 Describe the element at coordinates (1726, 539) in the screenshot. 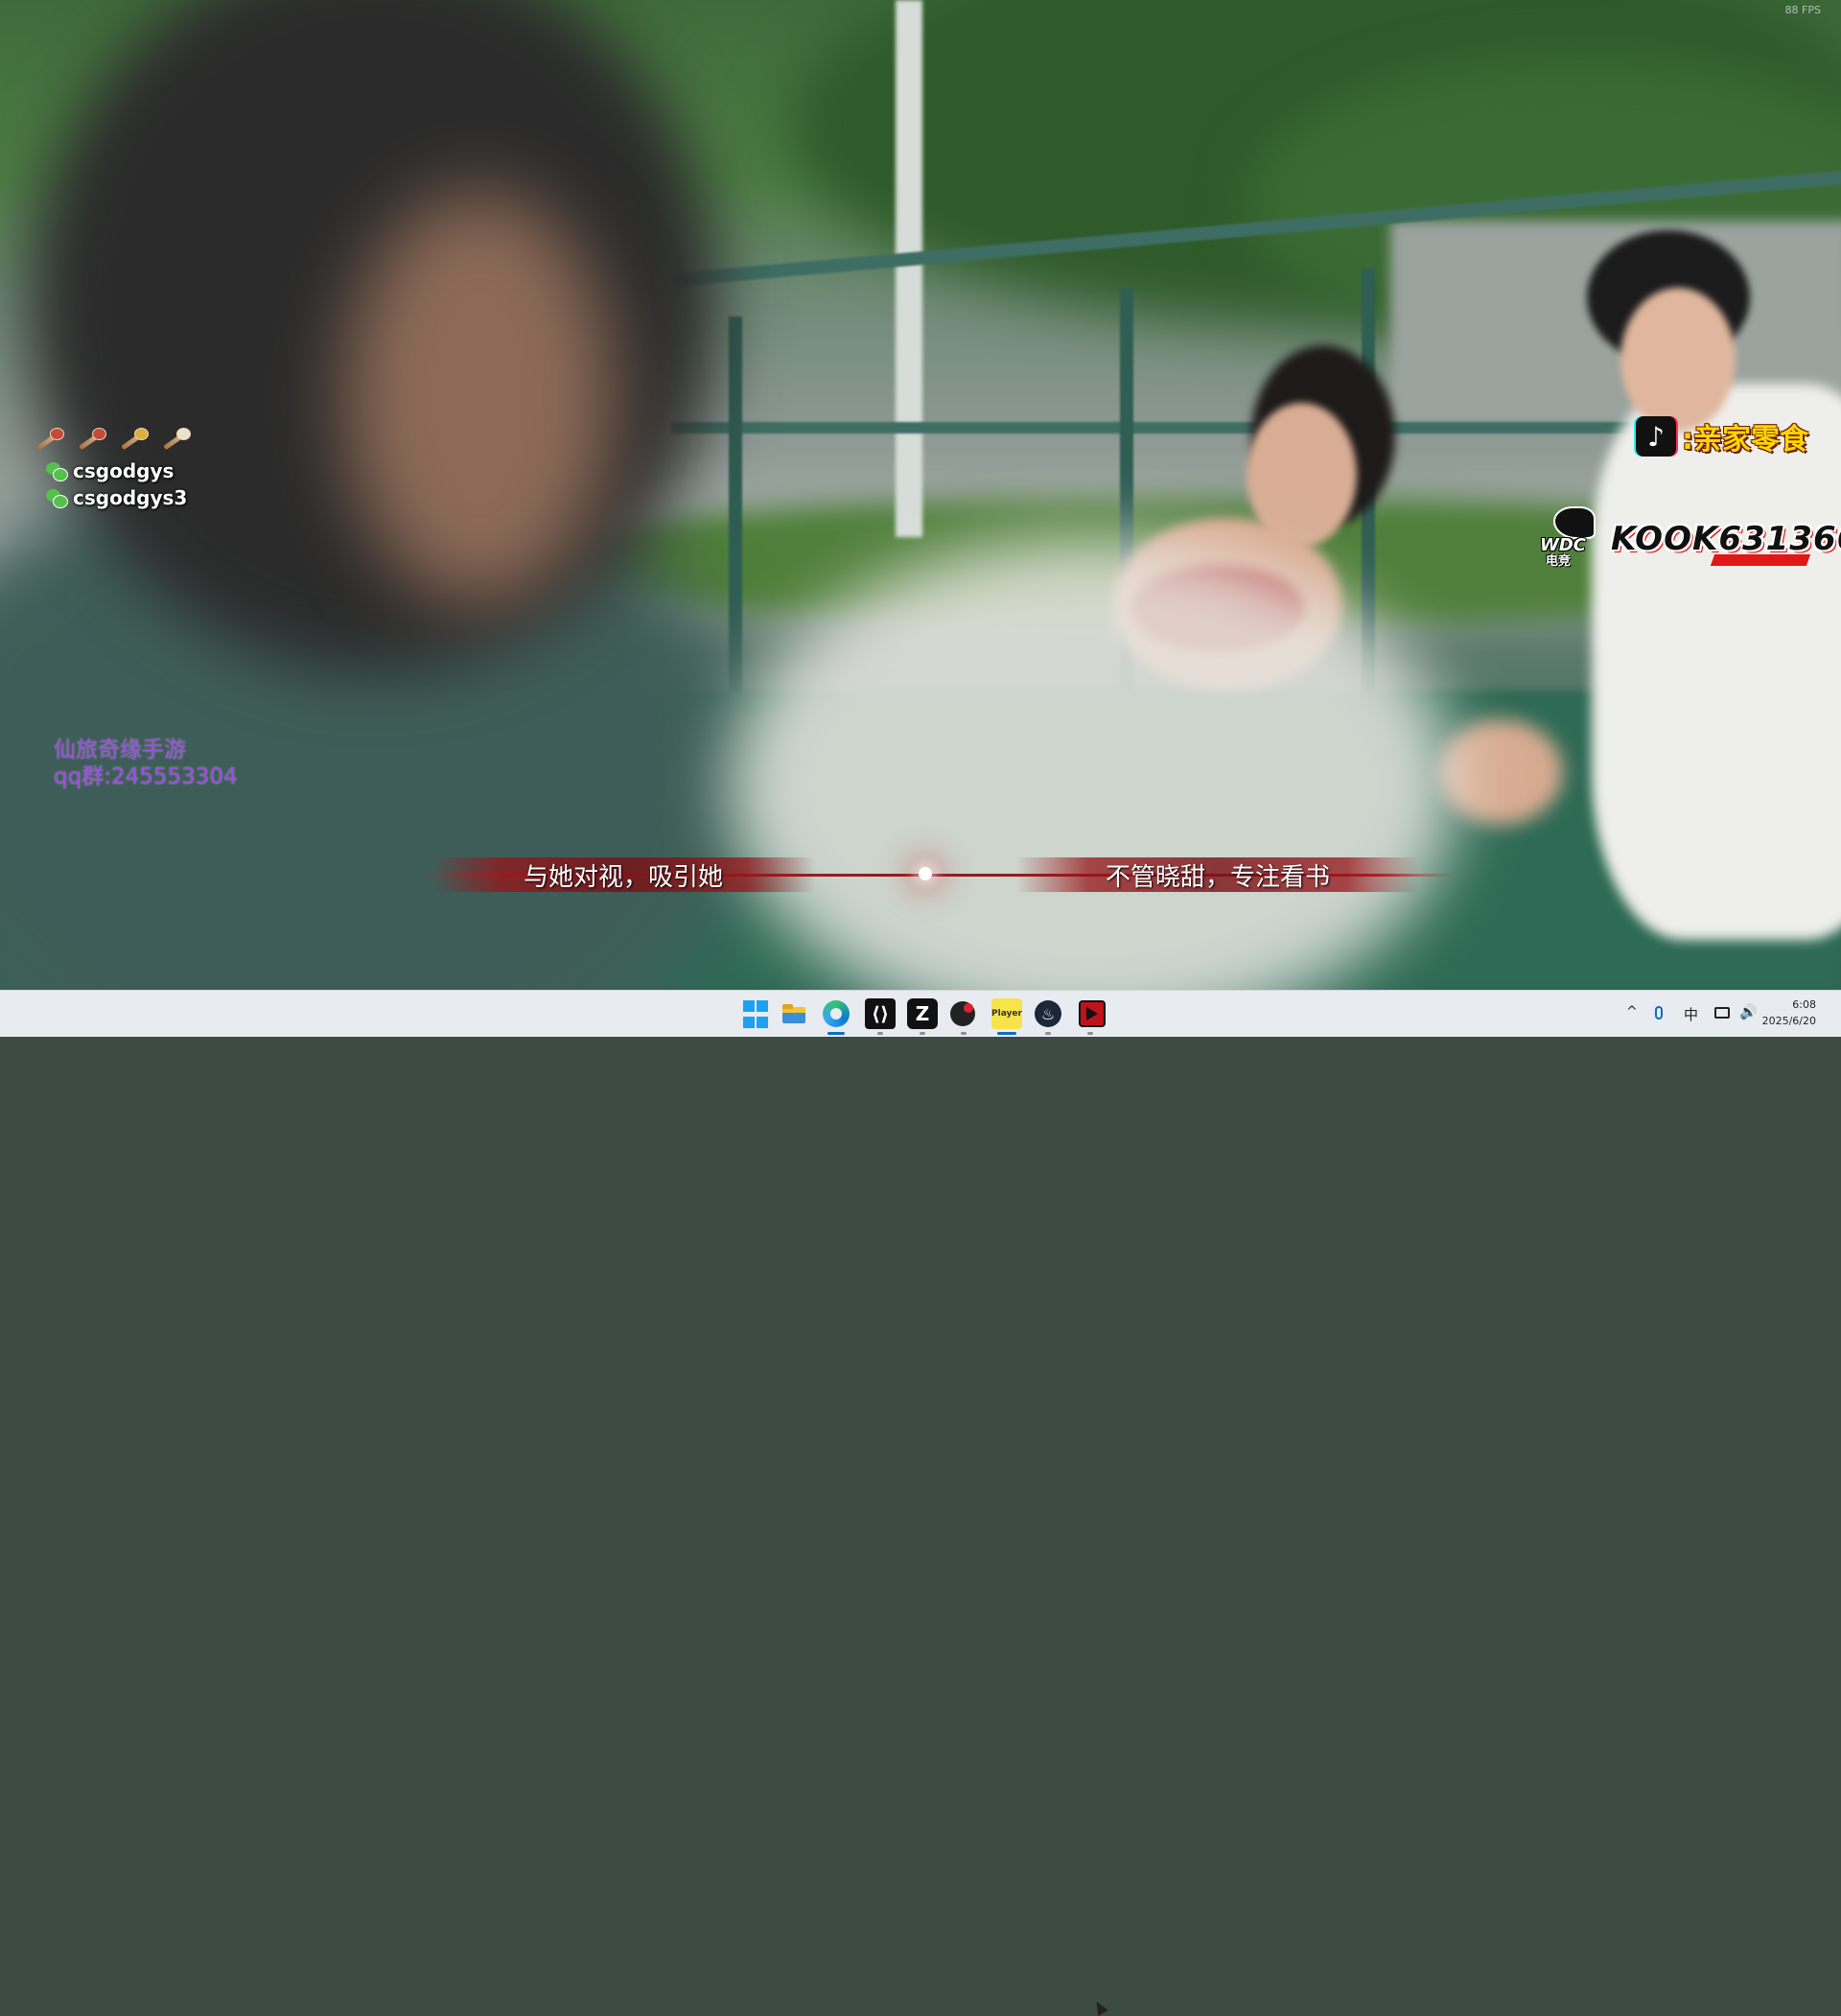

I see `kook-code: KOOK631366` at that location.